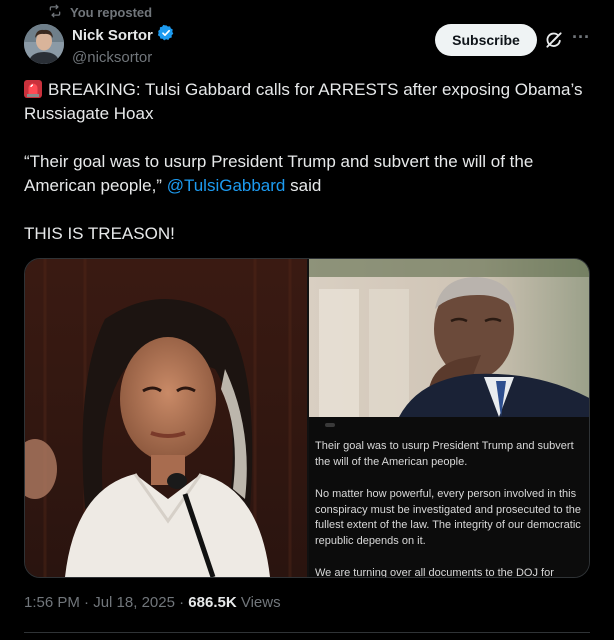 Image resolution: width=614 pixels, height=640 pixels. Describe the element at coordinates (166, 35) in the screenshot. I see `verified-badge-icon` at that location.